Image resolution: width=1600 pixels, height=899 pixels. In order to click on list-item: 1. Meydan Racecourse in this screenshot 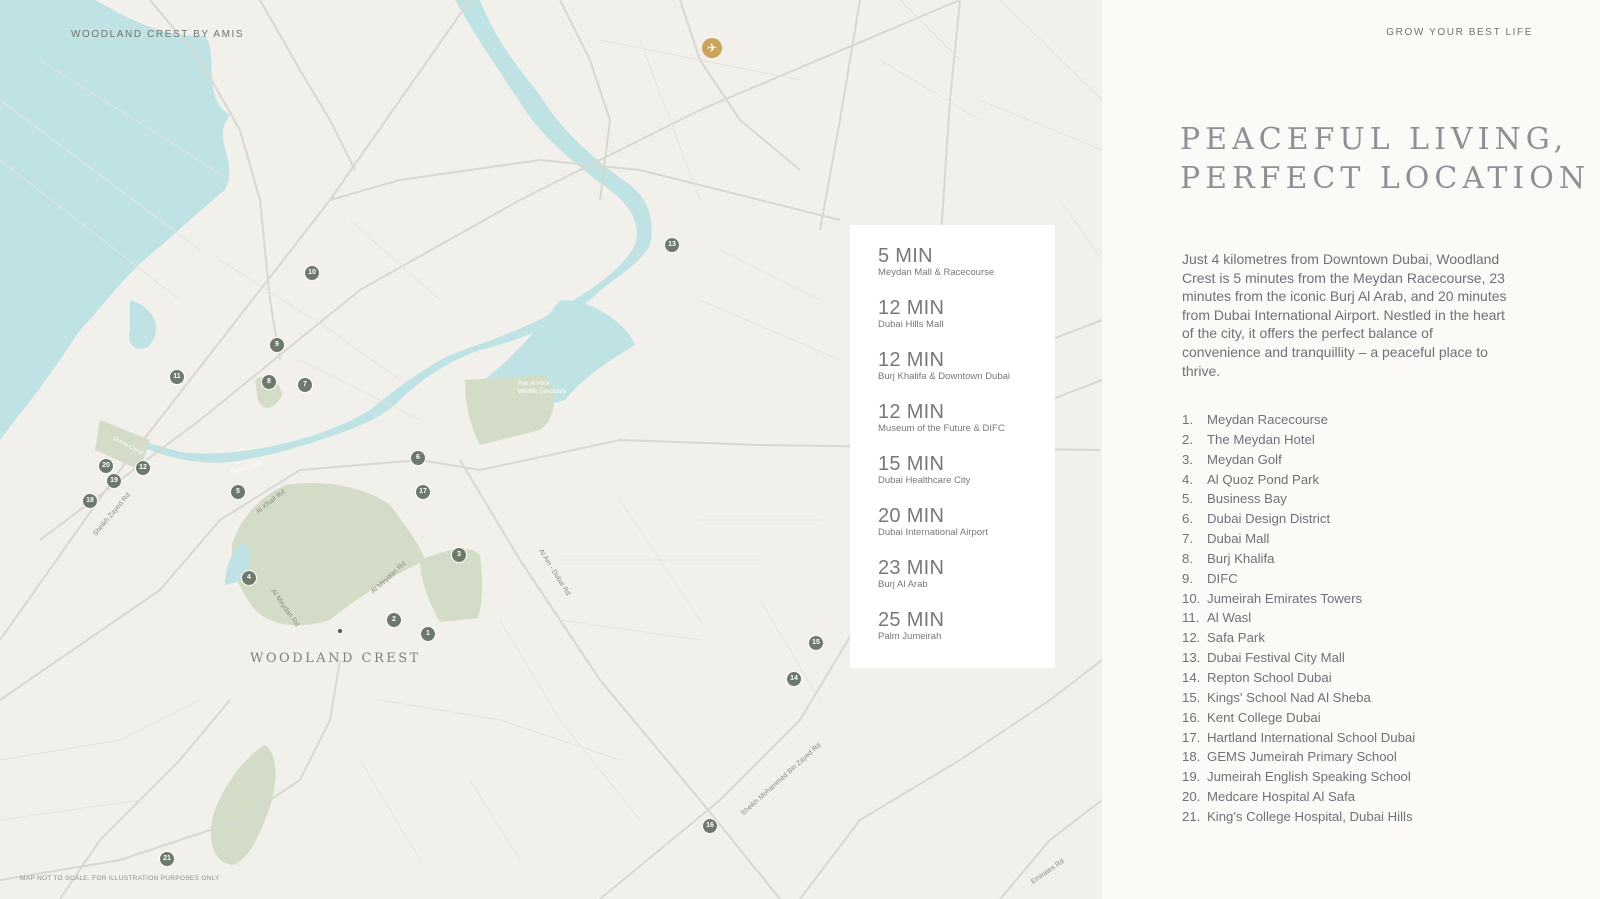, I will do `click(1298, 420)`.